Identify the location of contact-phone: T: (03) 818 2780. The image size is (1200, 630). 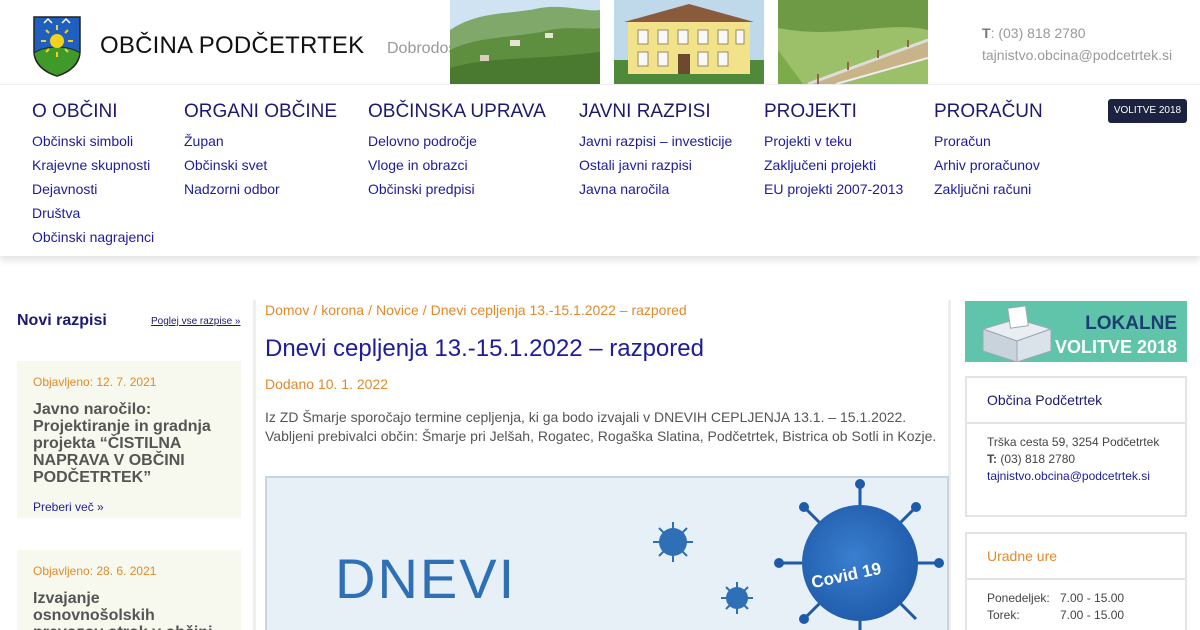
(1031, 459).